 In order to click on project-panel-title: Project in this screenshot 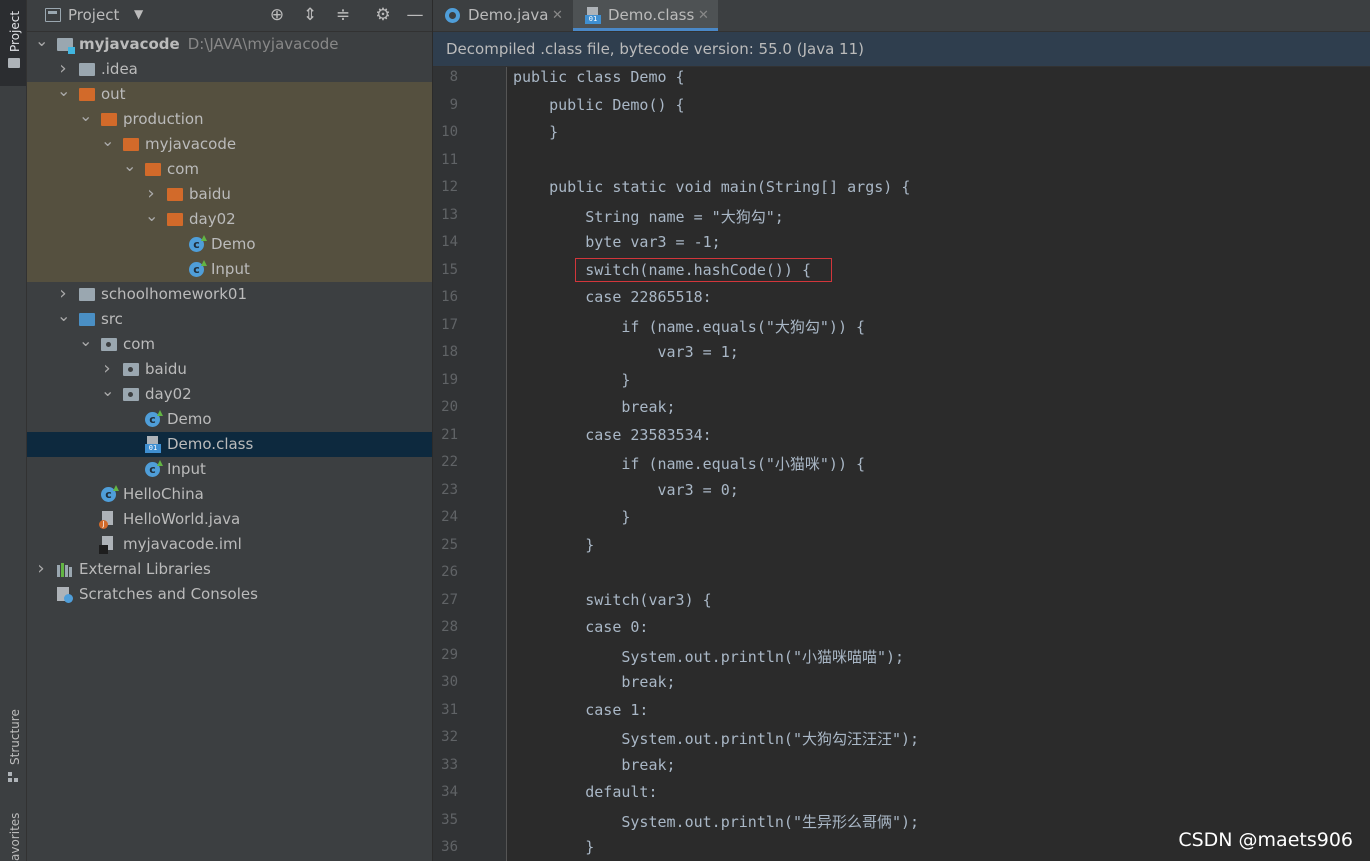, I will do `click(93, 15)`.